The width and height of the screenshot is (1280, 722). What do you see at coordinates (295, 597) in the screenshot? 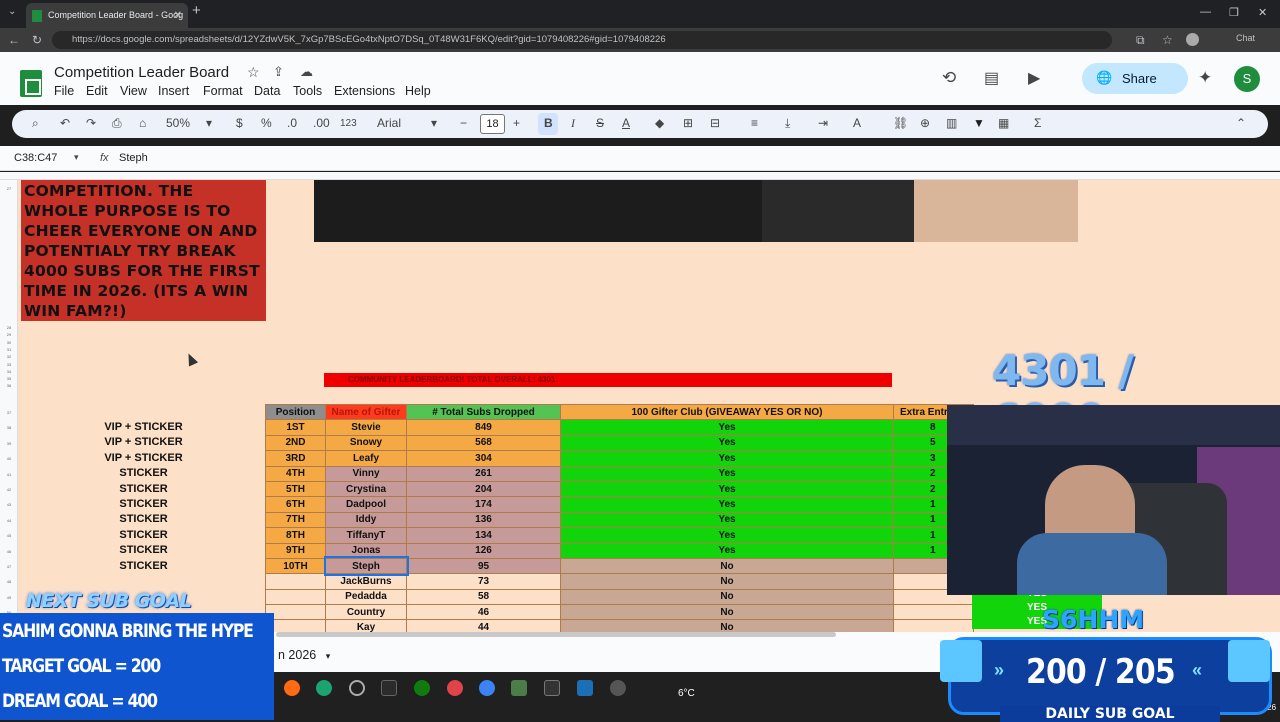
I see `cell-position` at bounding box center [295, 597].